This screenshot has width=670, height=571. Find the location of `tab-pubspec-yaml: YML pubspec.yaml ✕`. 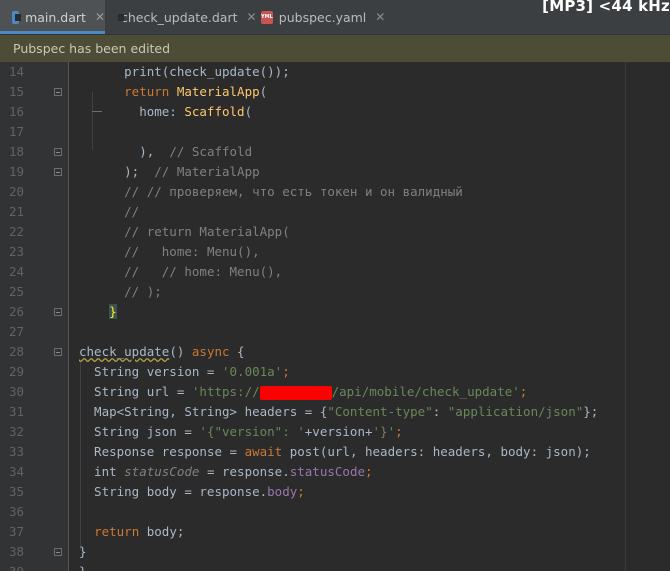

tab-pubspec-yaml: YML pubspec.yaml ✕ is located at coordinates (322, 17).